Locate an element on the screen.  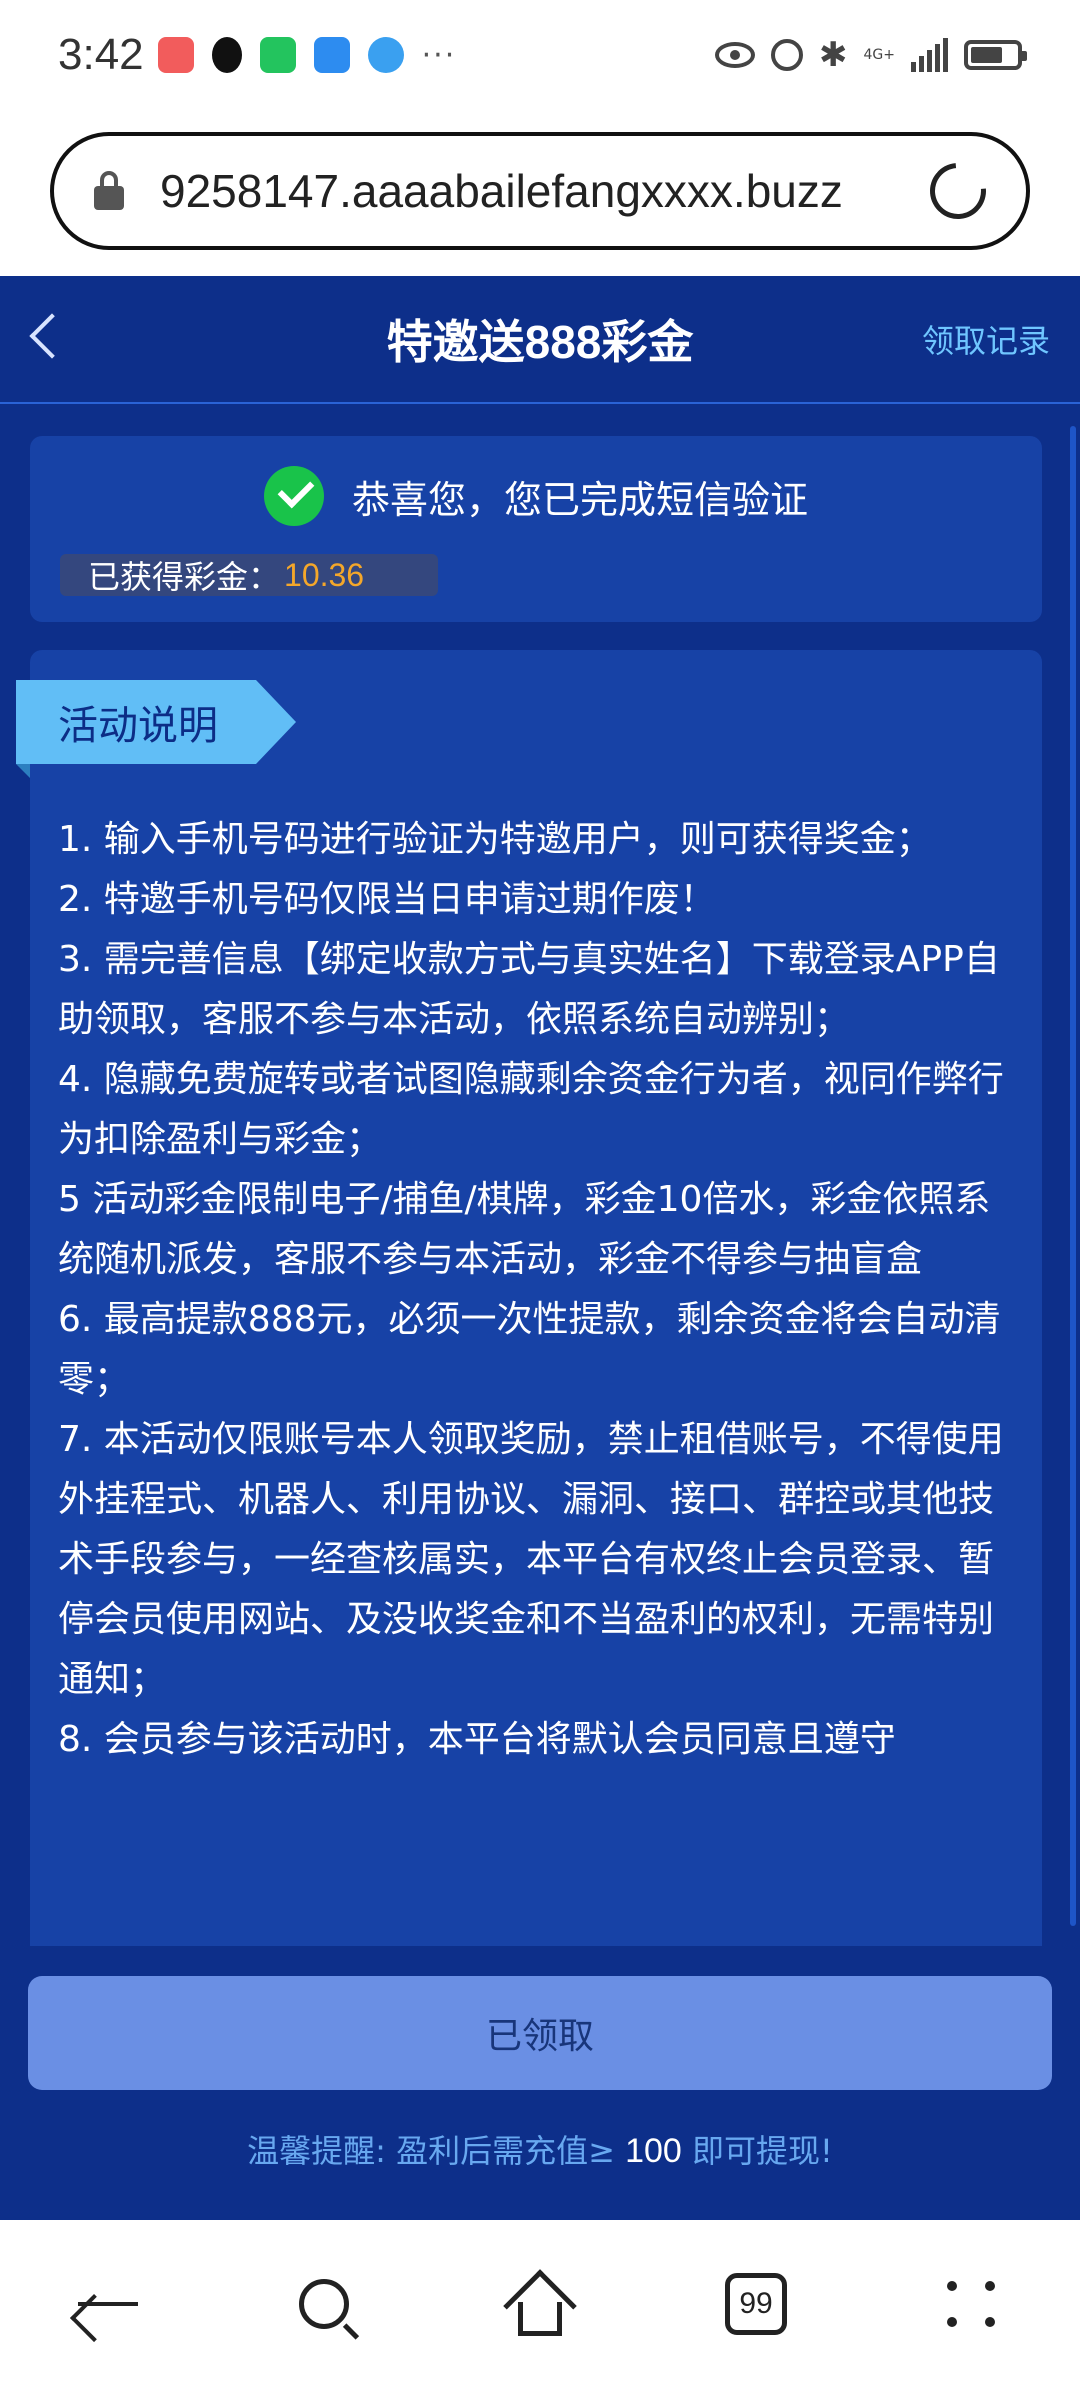
reload-icon is located at coordinates (958, 191).